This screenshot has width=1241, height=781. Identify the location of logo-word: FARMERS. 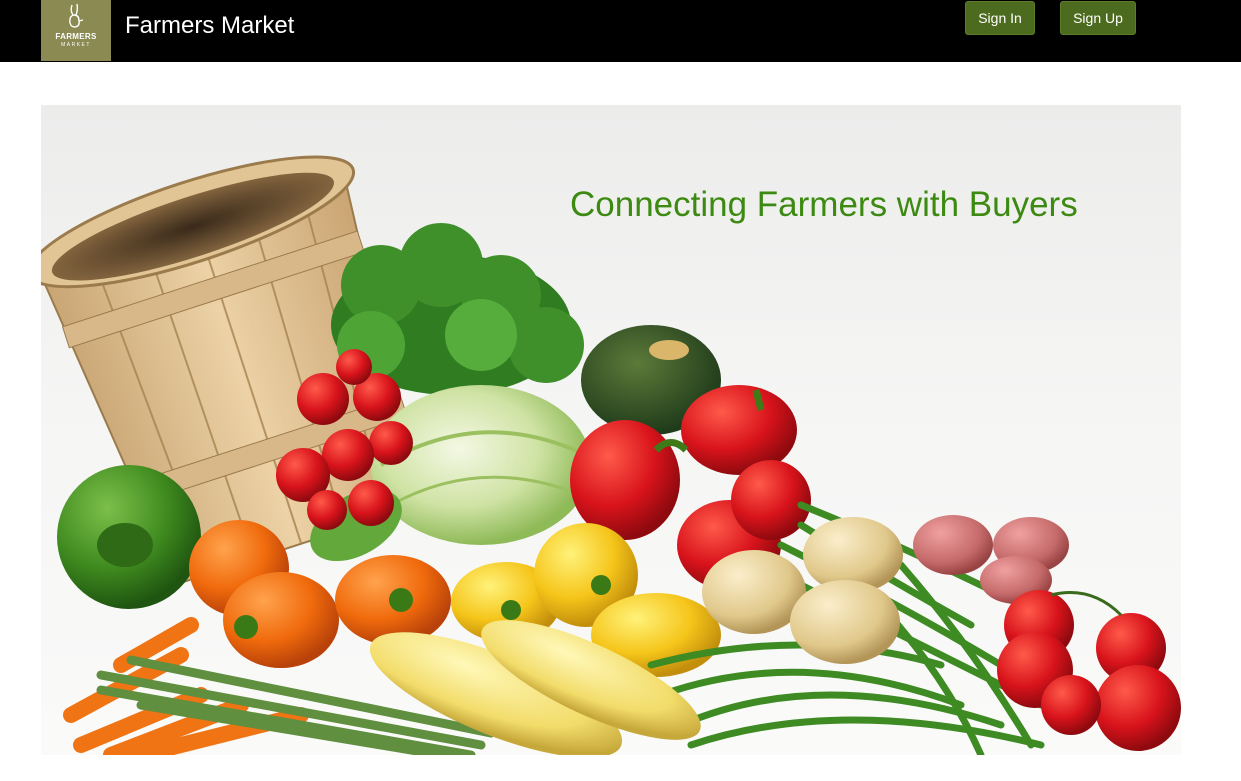
(76, 36).